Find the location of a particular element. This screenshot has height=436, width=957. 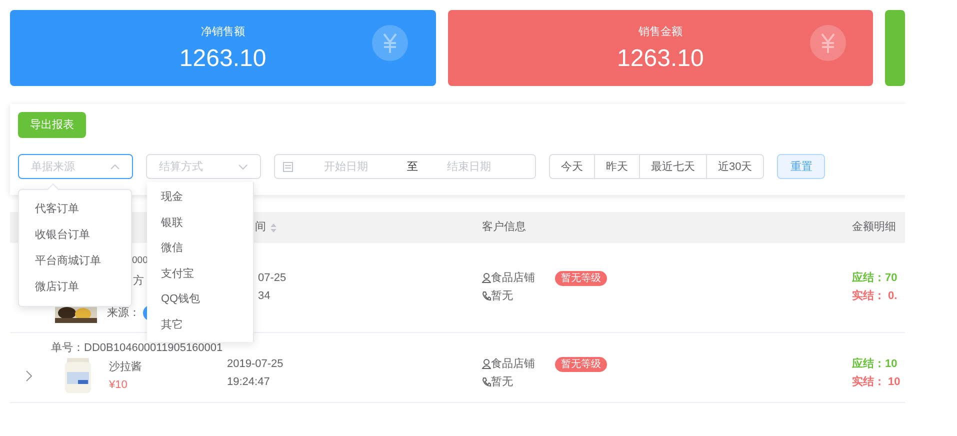

payable-amount: 应结：70 is located at coordinates (875, 278).